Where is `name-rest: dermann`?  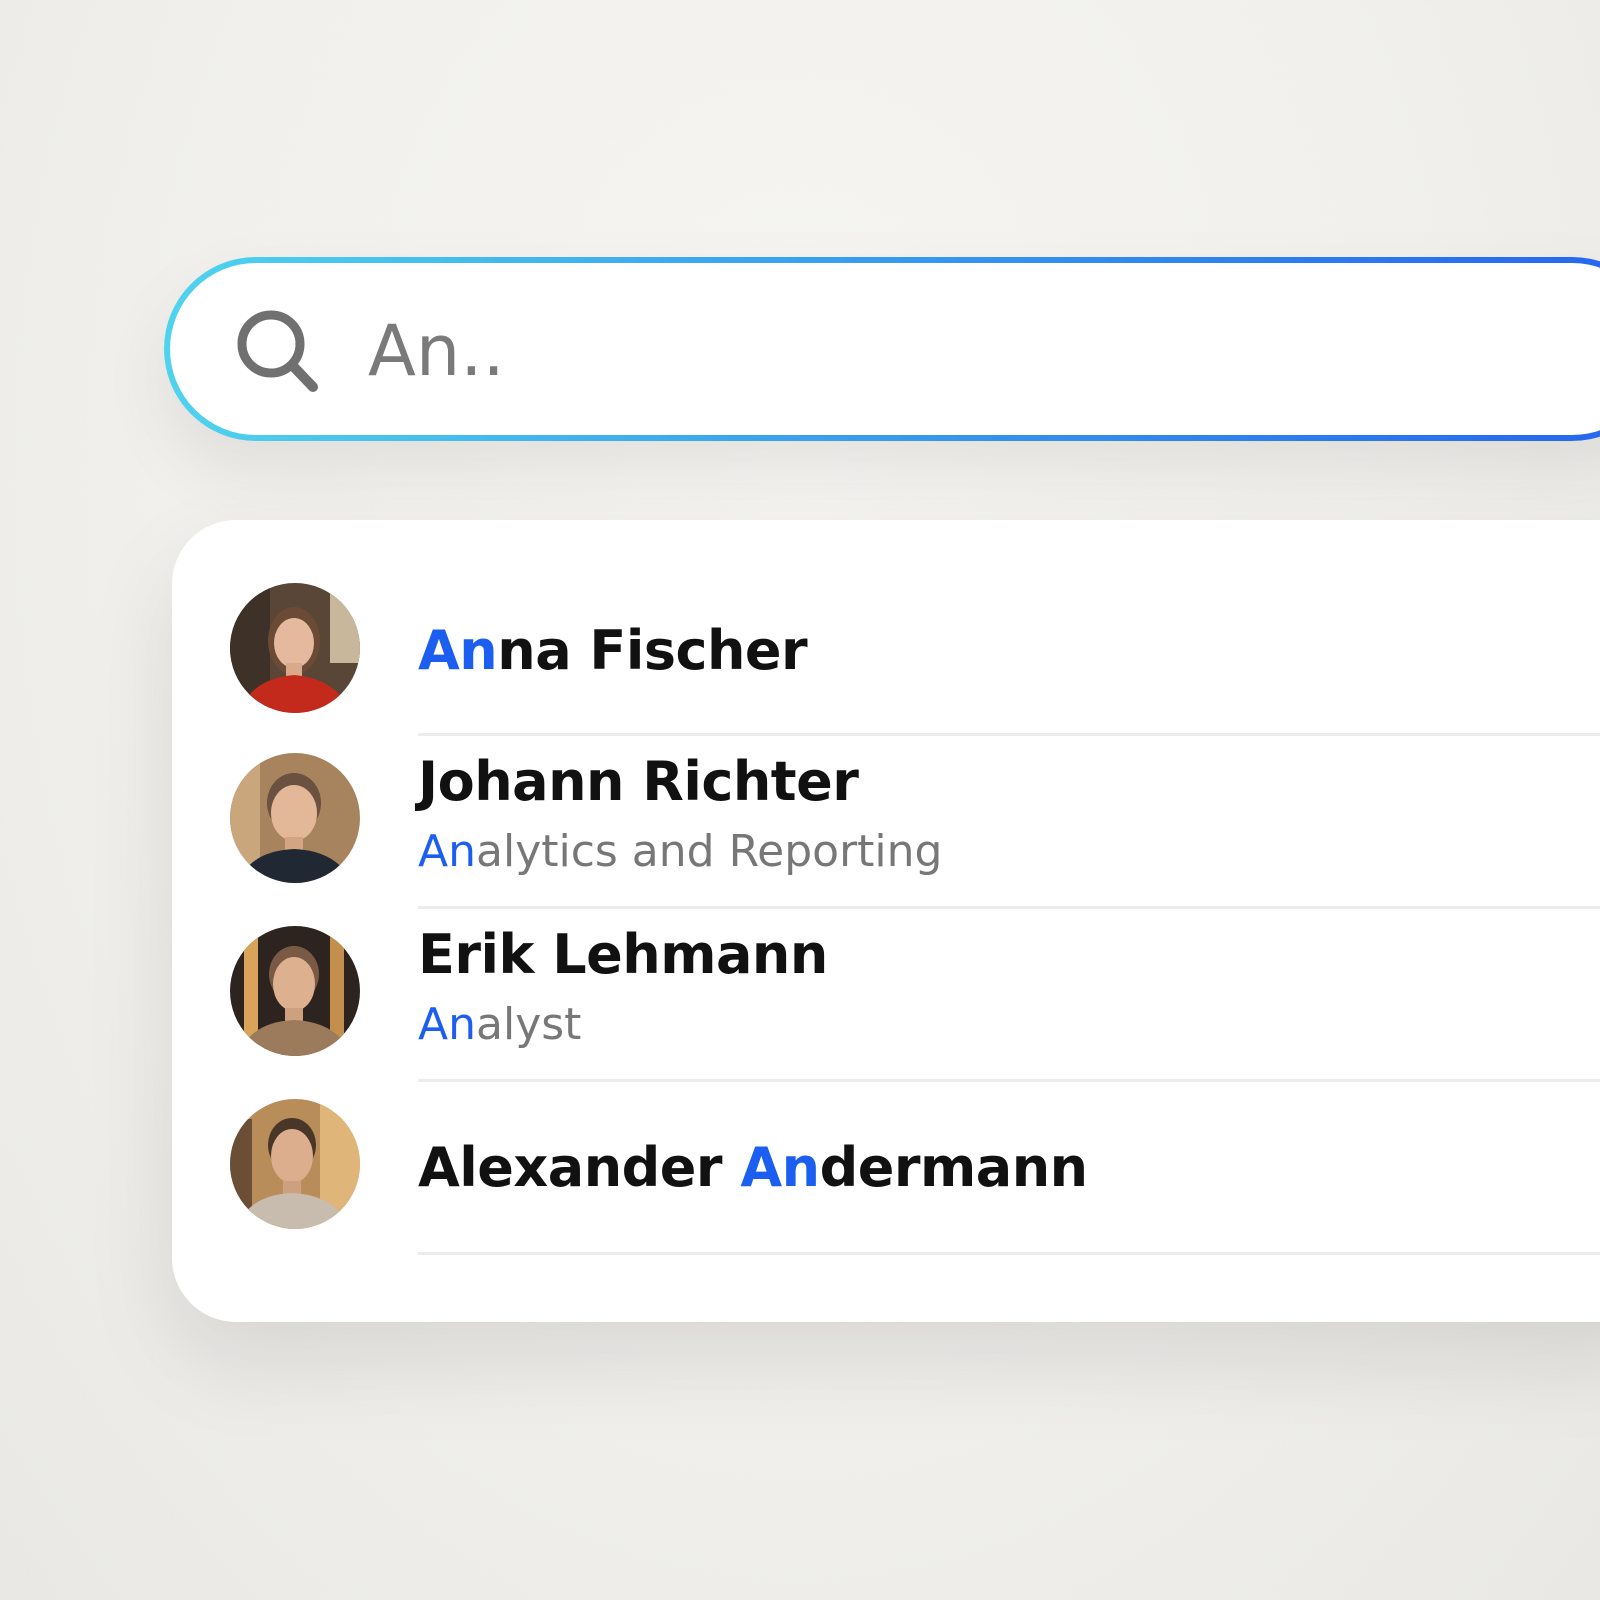 name-rest: dermann is located at coordinates (954, 1167).